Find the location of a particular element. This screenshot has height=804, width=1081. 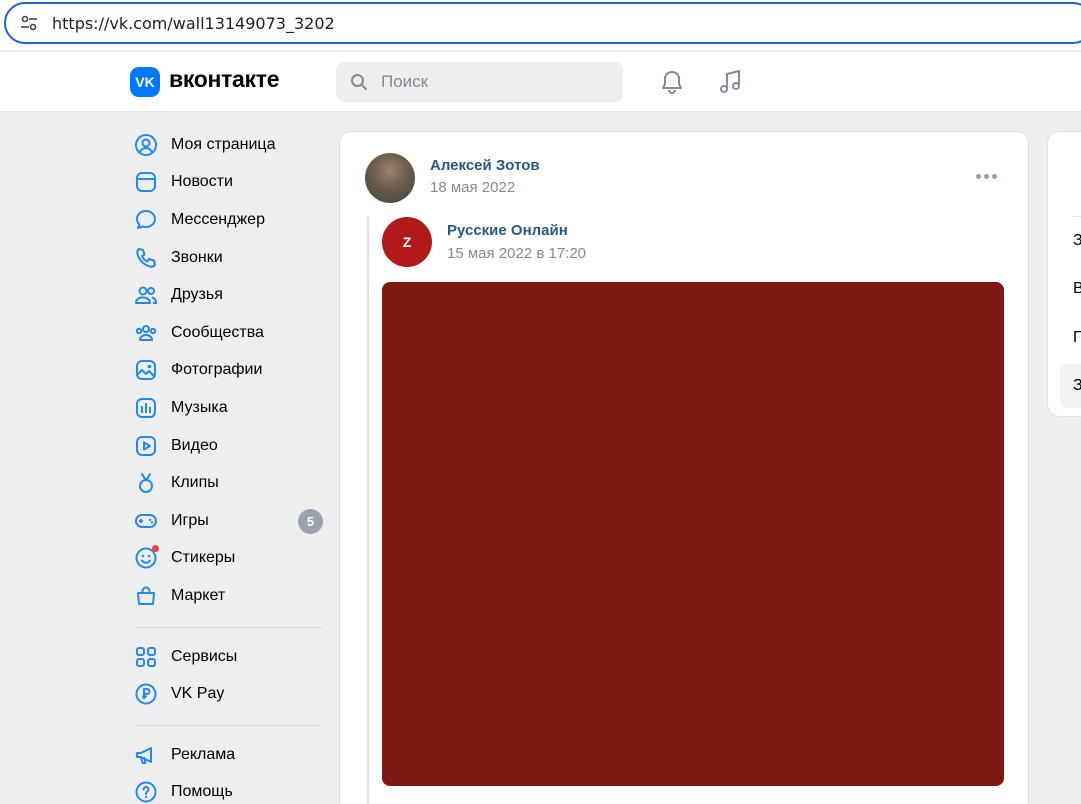

post-date: 18 мая 2022 is located at coordinates (472, 187).